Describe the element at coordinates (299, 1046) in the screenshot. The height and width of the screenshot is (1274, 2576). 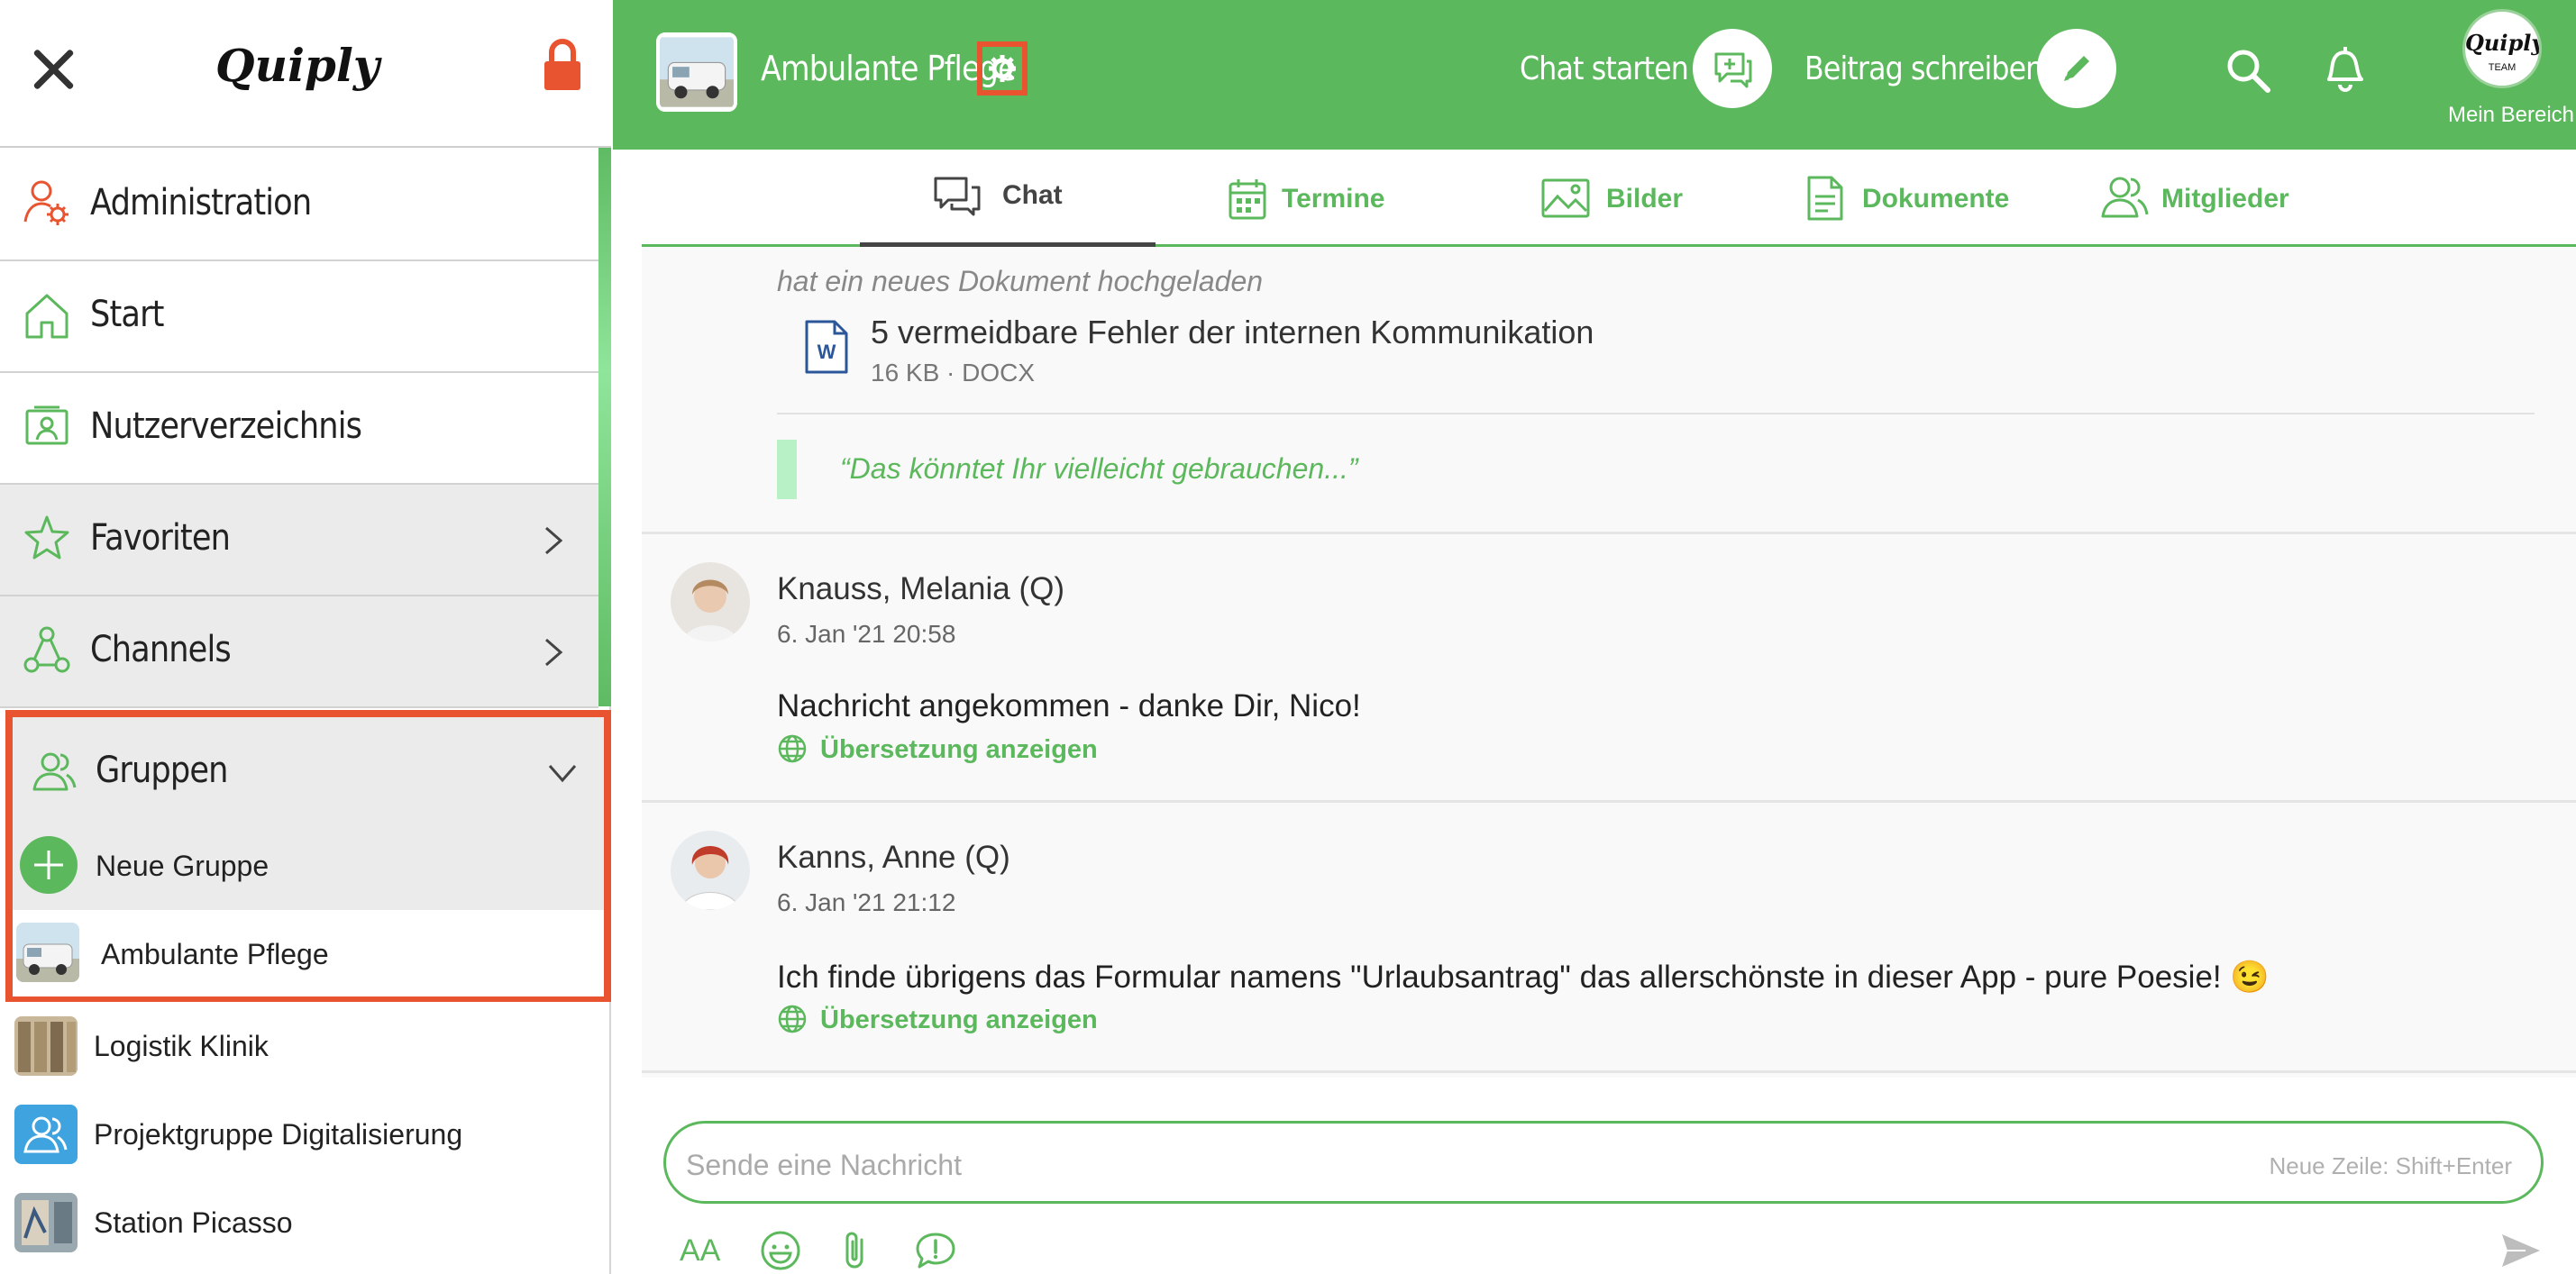
I see `group-item-logistik-klinik: Logistik Klinik` at that location.